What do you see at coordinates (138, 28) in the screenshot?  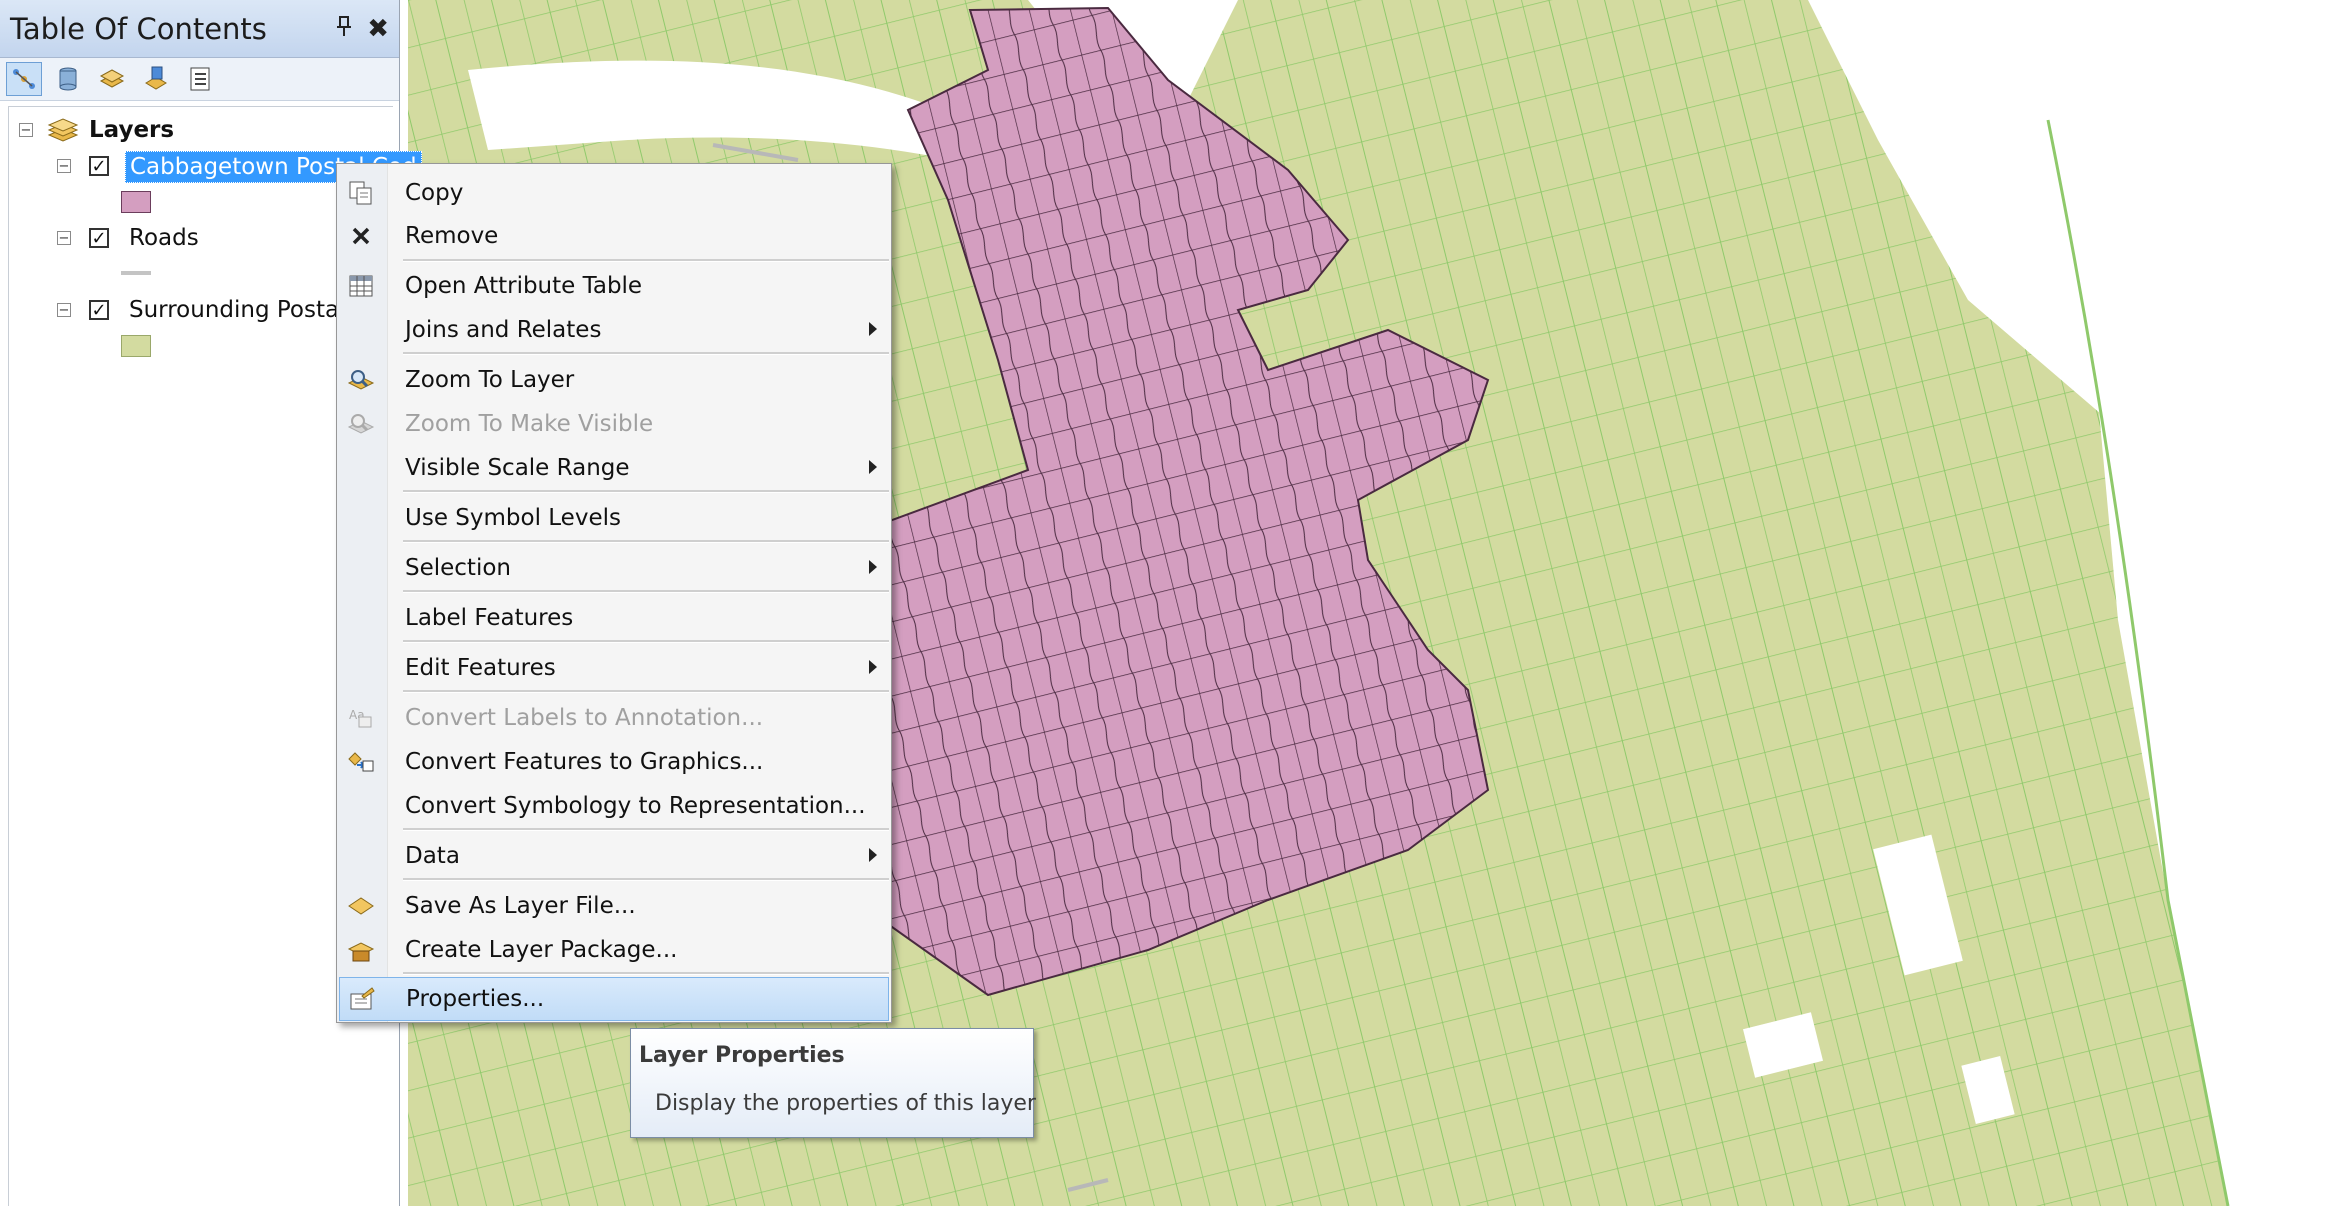 I see `toc-title: Table Of Contents` at bounding box center [138, 28].